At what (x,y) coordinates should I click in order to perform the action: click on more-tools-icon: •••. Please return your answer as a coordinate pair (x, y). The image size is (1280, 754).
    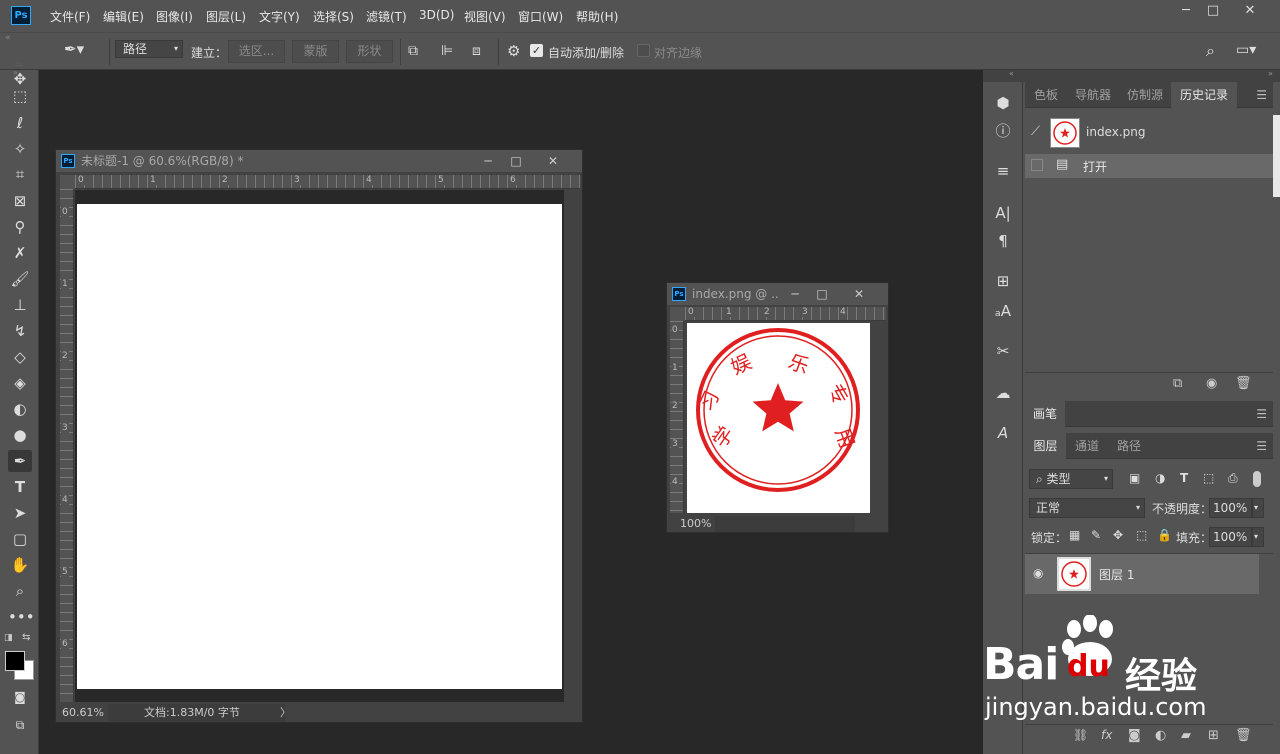
    Looking at the image, I should click on (21, 617).